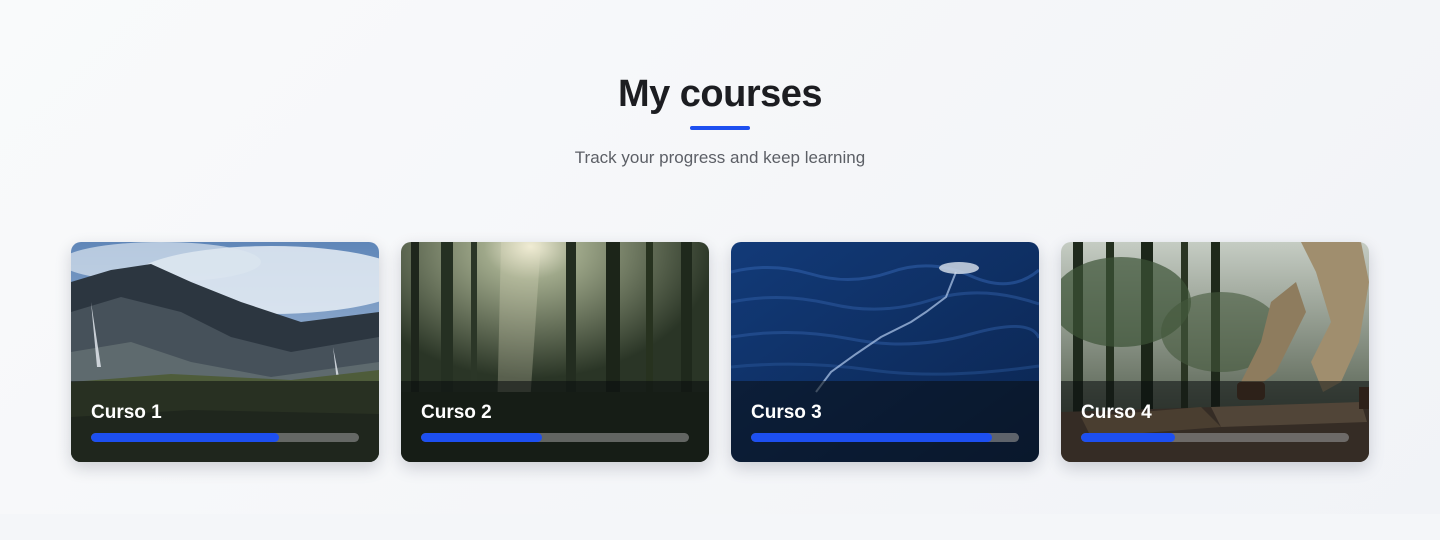  What do you see at coordinates (720, 128) in the screenshot?
I see `title-underline` at bounding box center [720, 128].